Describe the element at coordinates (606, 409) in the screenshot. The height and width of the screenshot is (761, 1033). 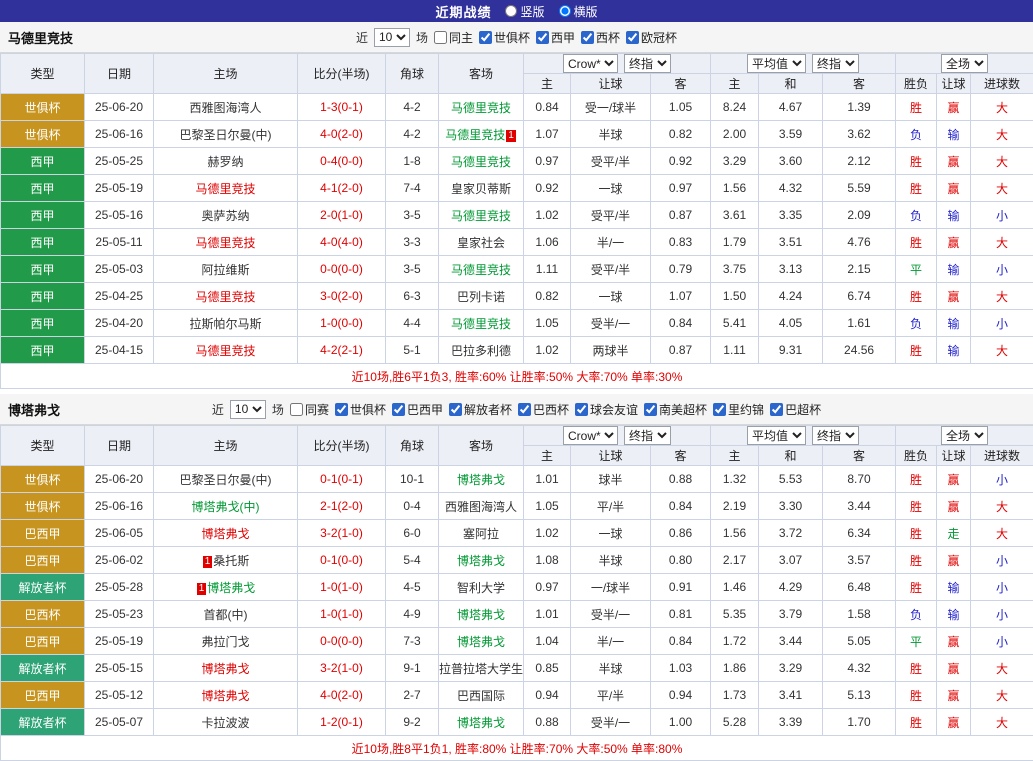
I see `league-filter-checkbox-4: 球会友谊` at that location.